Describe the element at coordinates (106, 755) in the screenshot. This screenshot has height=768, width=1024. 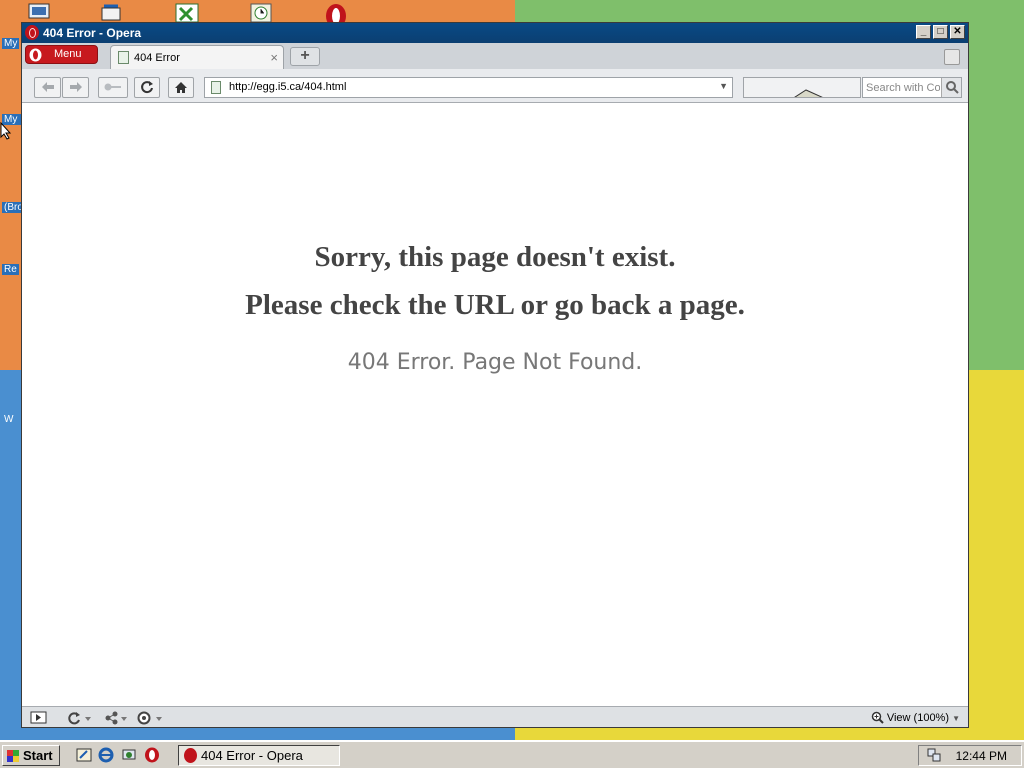
I see `internet-explorer-icon` at that location.